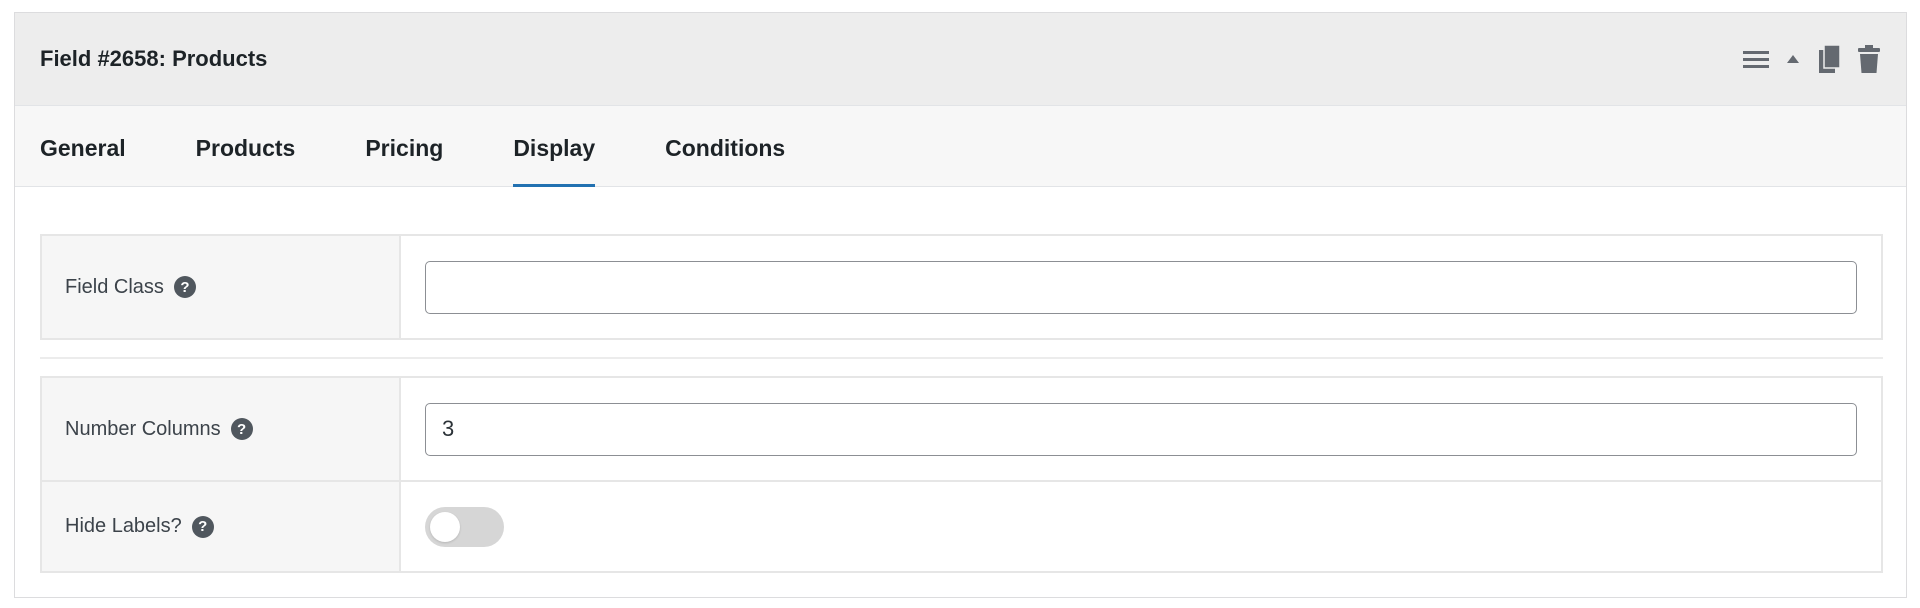 Image resolution: width=1920 pixels, height=608 pixels. What do you see at coordinates (221, 429) in the screenshot?
I see `number-columns-label-cell: Number Columns ?` at bounding box center [221, 429].